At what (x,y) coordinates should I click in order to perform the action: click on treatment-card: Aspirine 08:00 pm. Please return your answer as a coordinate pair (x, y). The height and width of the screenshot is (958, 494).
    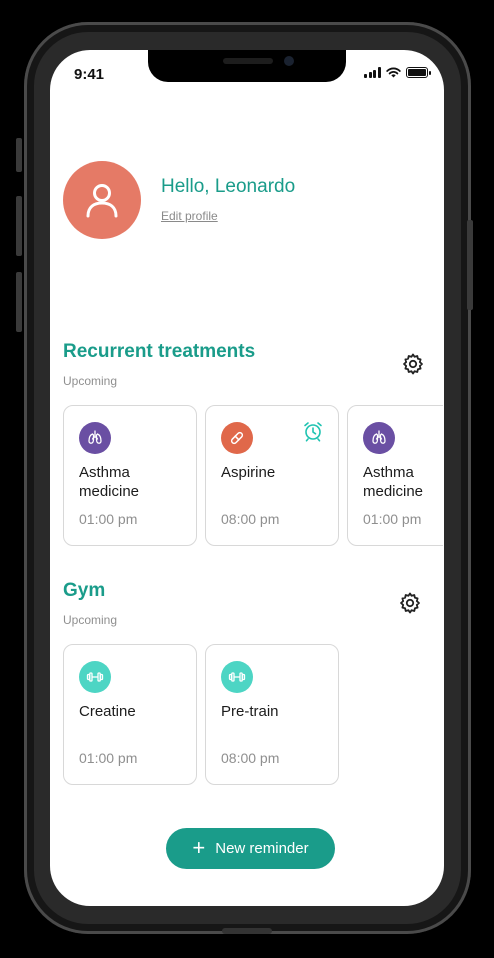
    Looking at the image, I should click on (272, 475).